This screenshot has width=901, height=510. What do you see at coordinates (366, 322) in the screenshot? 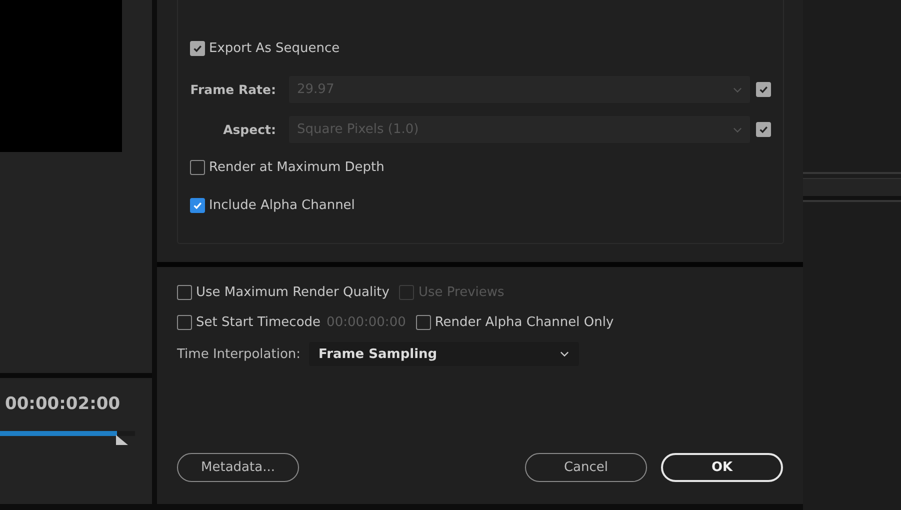
I see `timecode-value: 00:00:00:00` at bounding box center [366, 322].